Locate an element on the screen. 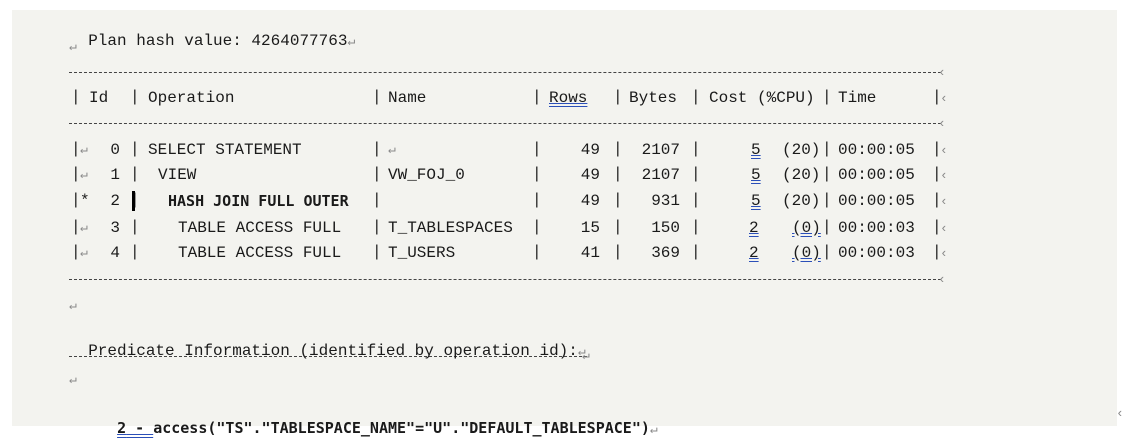 This screenshot has height=440, width=1126. cell-operation: SELECT STATEMENT is located at coordinates (225, 150).